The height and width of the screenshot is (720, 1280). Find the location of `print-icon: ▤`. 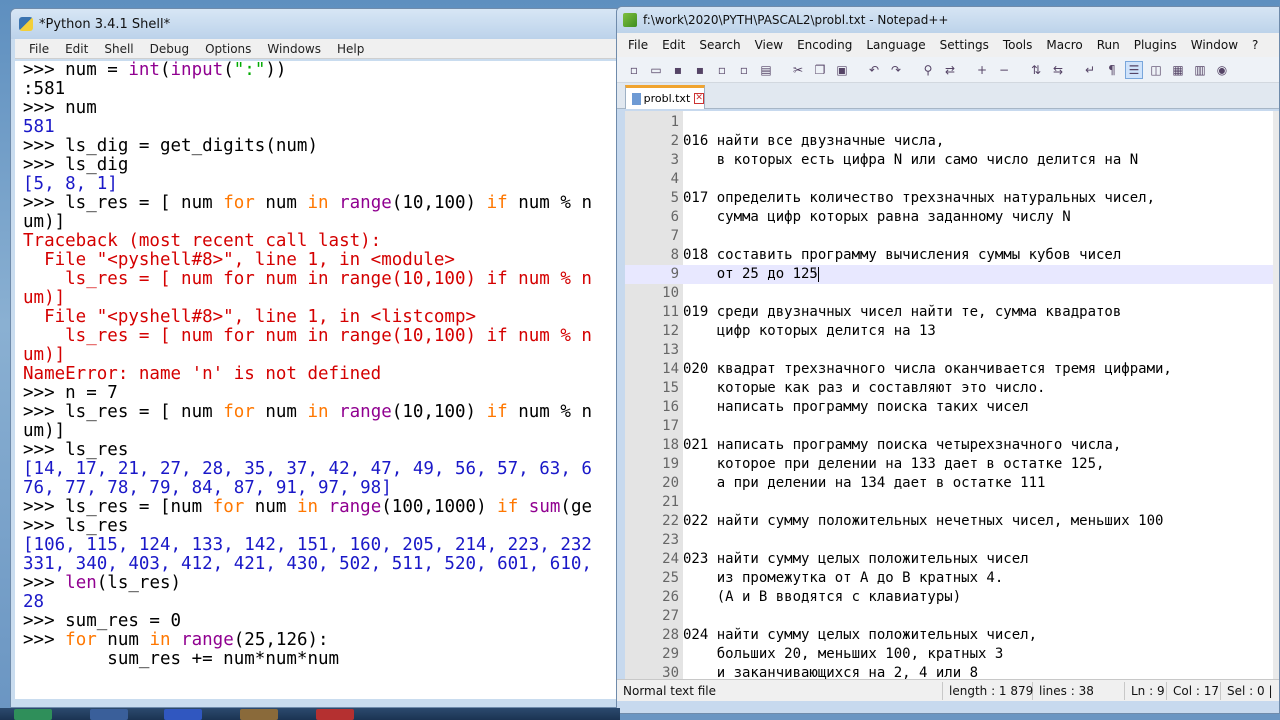

print-icon: ▤ is located at coordinates (766, 70).